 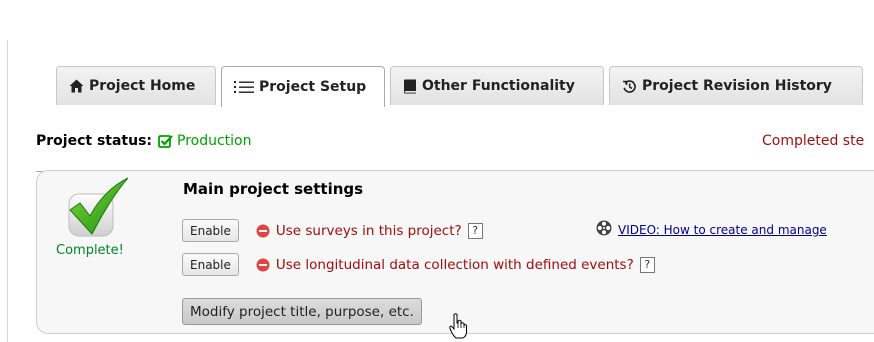 I want to click on option-row-surveys: Enable Use surveys in this project? ?, so click(x=332, y=230).